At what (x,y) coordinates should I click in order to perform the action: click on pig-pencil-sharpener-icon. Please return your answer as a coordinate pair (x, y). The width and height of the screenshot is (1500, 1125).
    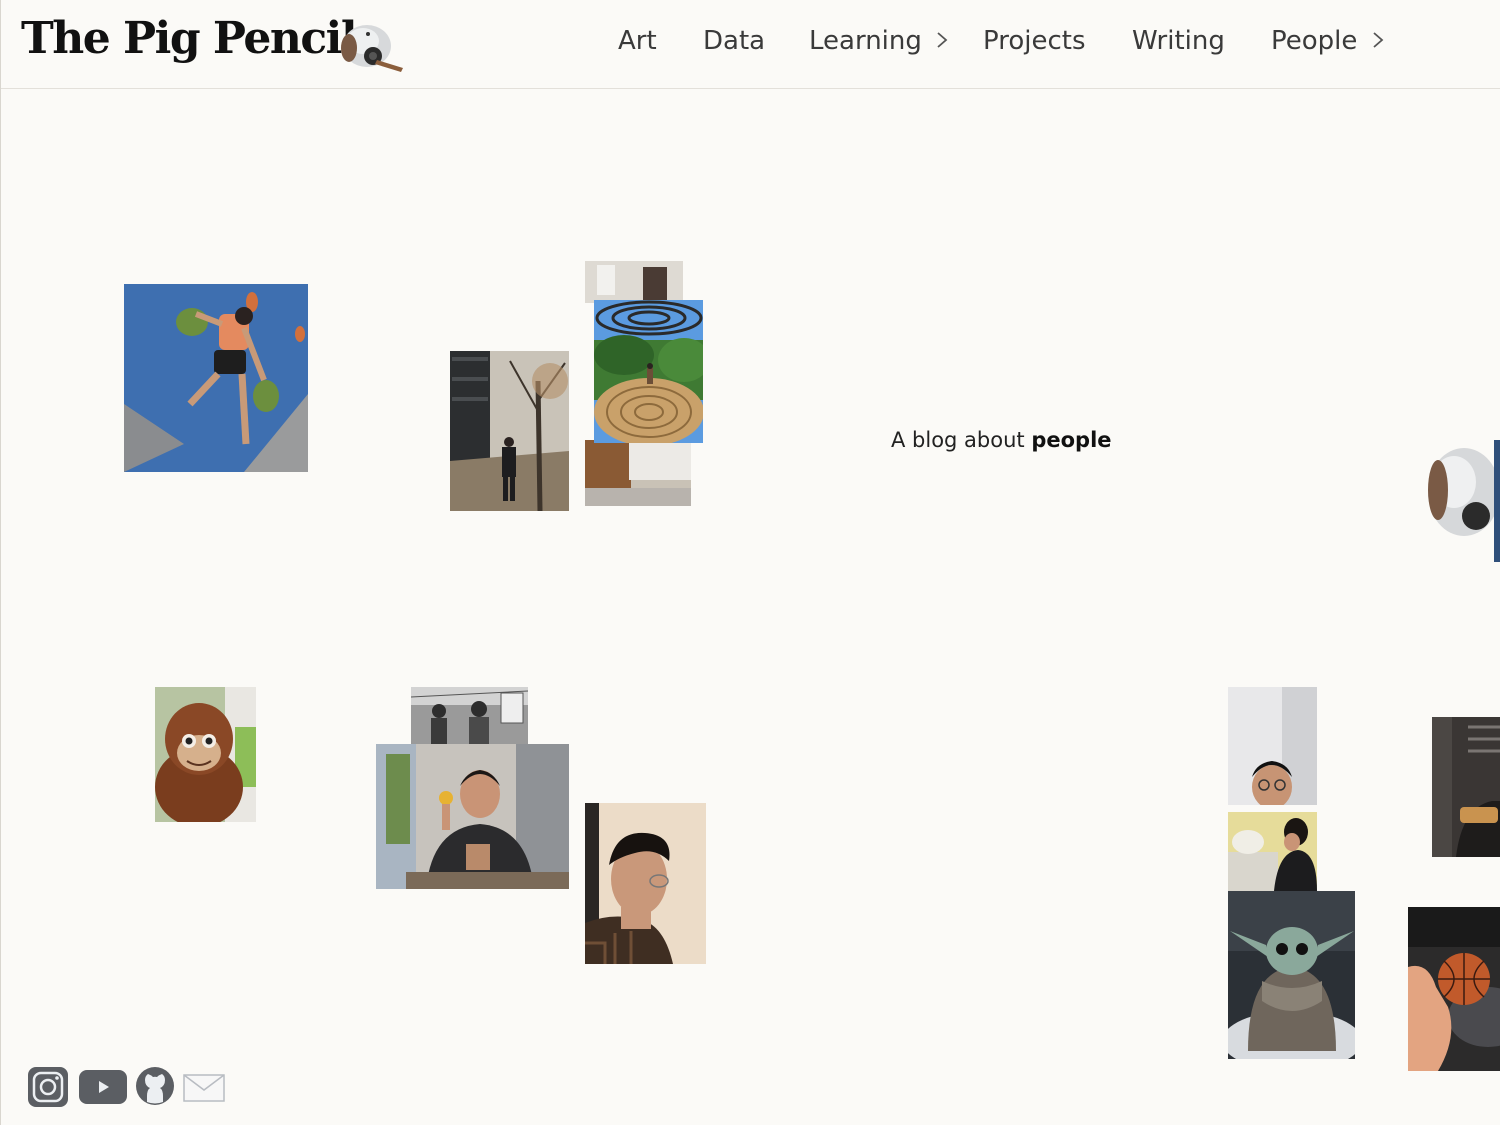
    Looking at the image, I should click on (371, 45).